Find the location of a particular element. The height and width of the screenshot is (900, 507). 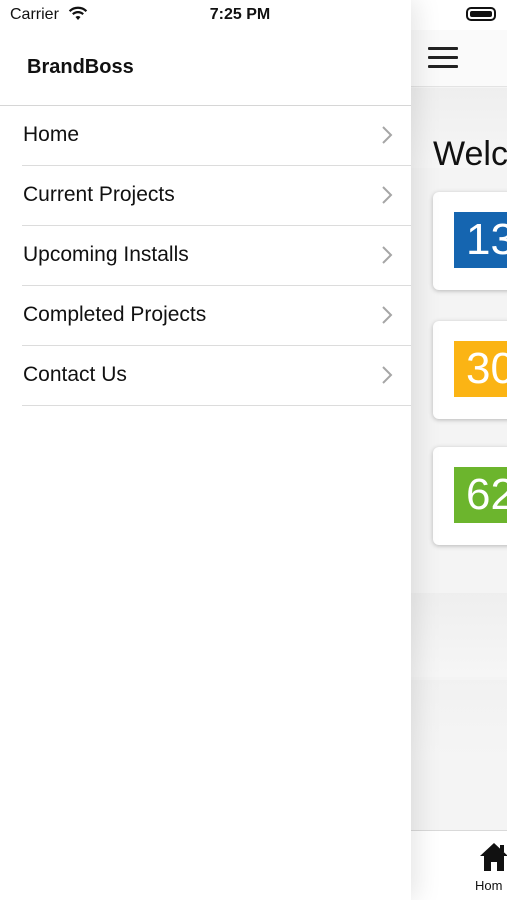

menu-item-current-projects: Current Projects is located at coordinates (216, 196).